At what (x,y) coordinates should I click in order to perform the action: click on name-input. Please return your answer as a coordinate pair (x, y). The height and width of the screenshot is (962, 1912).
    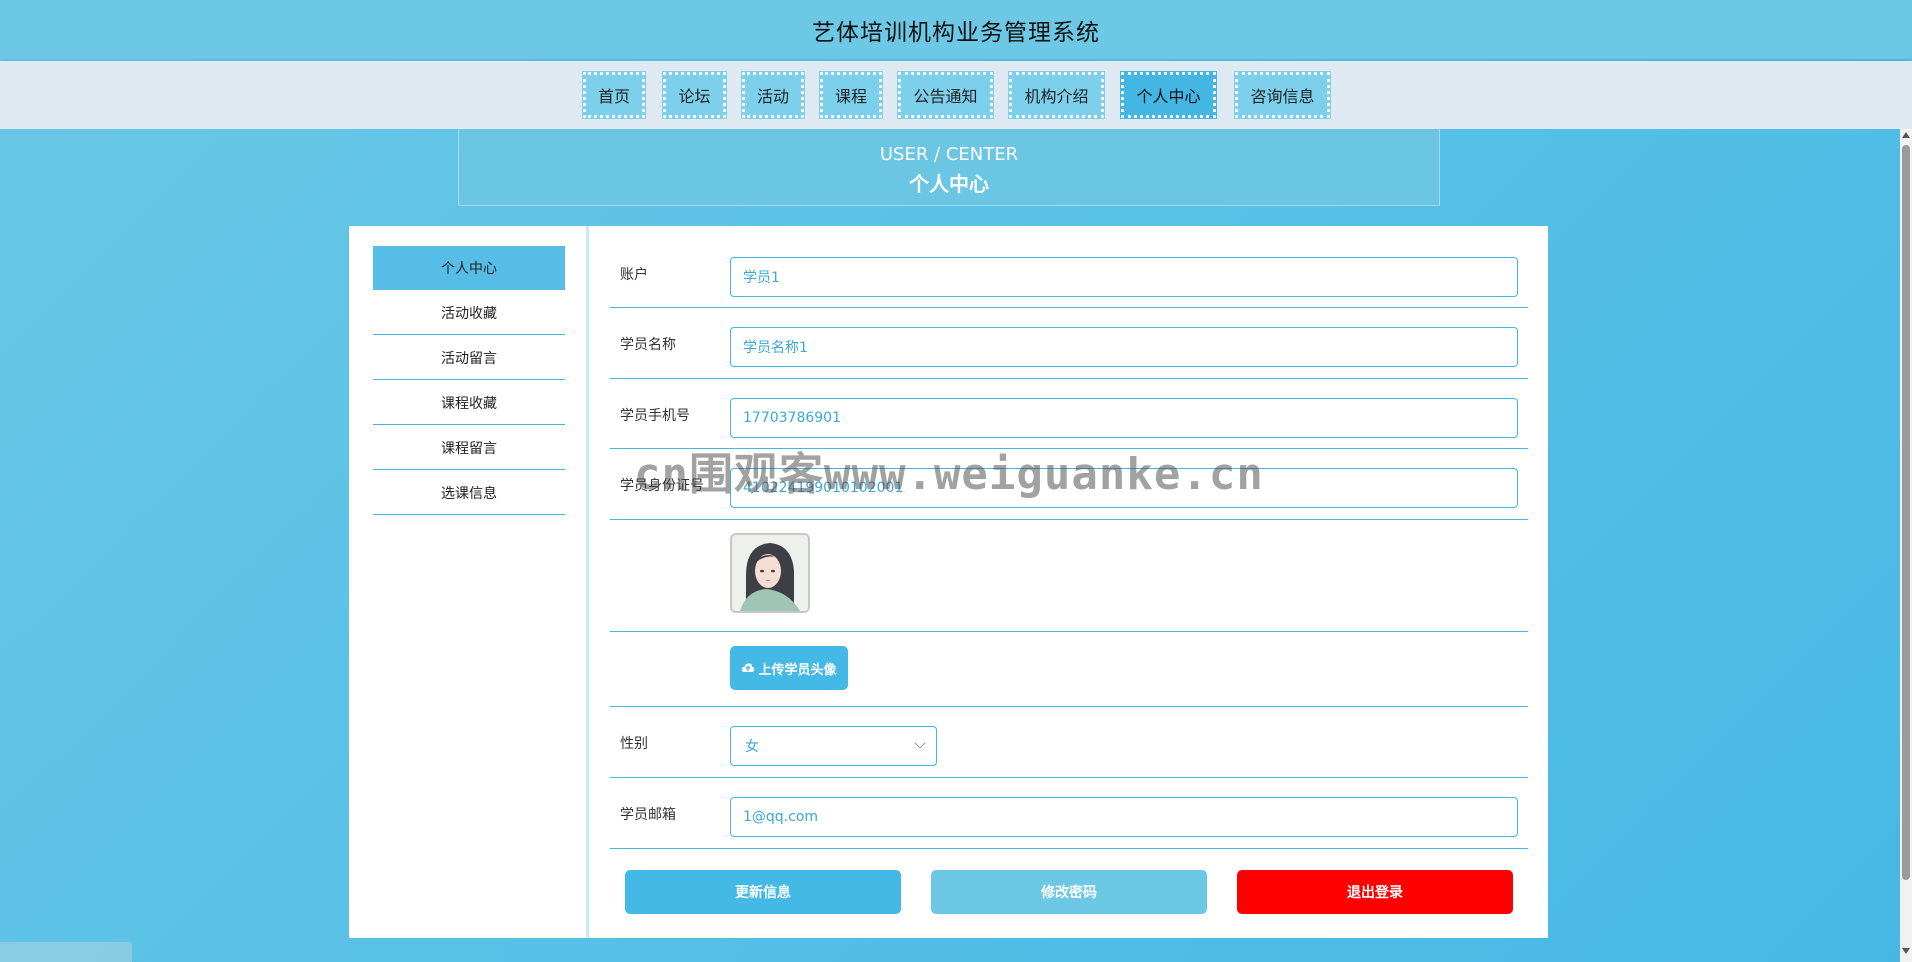
    Looking at the image, I should click on (1124, 347).